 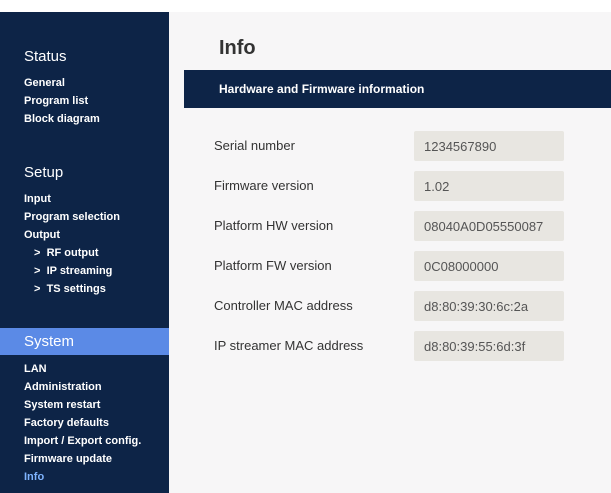 I want to click on platform-hw-version-value: 08040A0D05550087, so click(x=489, y=226).